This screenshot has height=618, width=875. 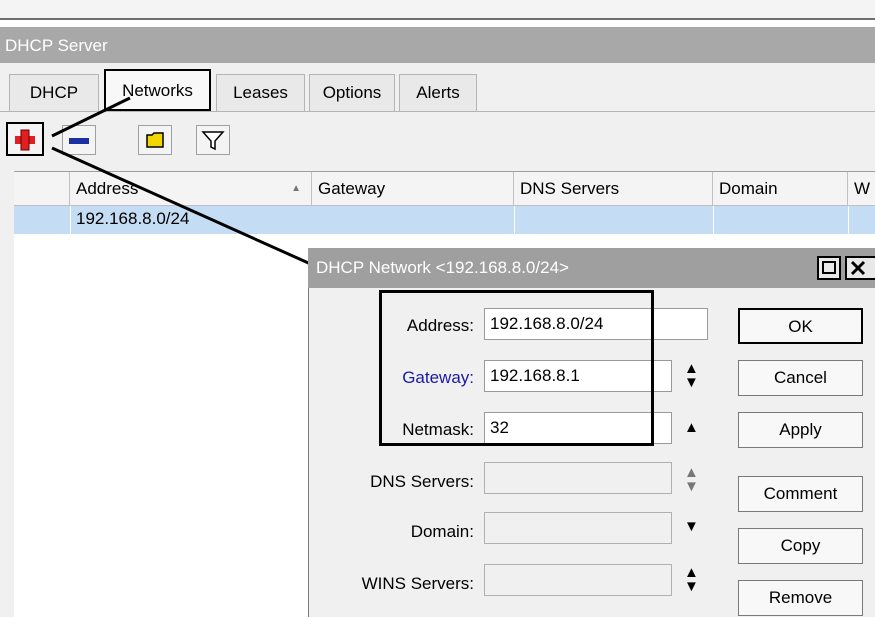 I want to click on dns-servers-field, so click(x=578, y=478).